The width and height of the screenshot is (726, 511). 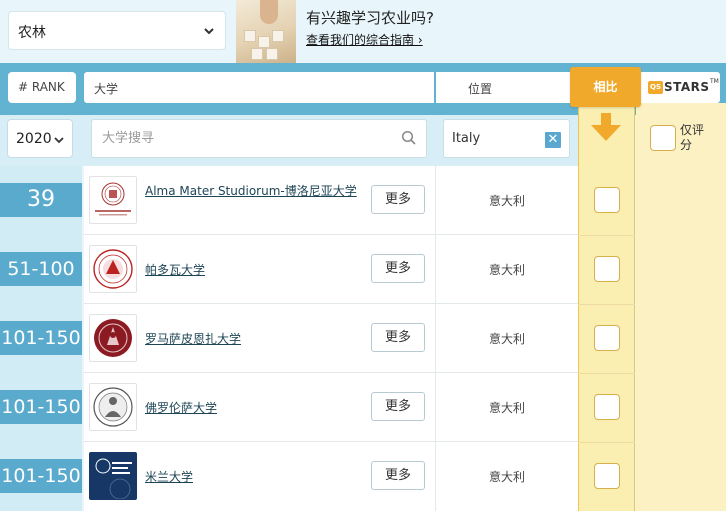 What do you see at coordinates (606, 127) in the screenshot?
I see `arrow-down-icon` at bounding box center [606, 127].